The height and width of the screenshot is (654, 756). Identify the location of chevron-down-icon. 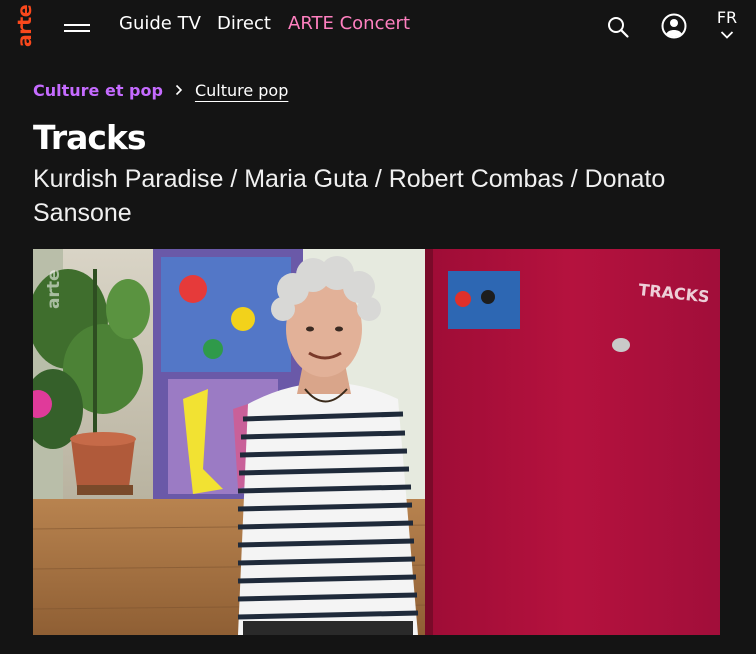
(727, 35).